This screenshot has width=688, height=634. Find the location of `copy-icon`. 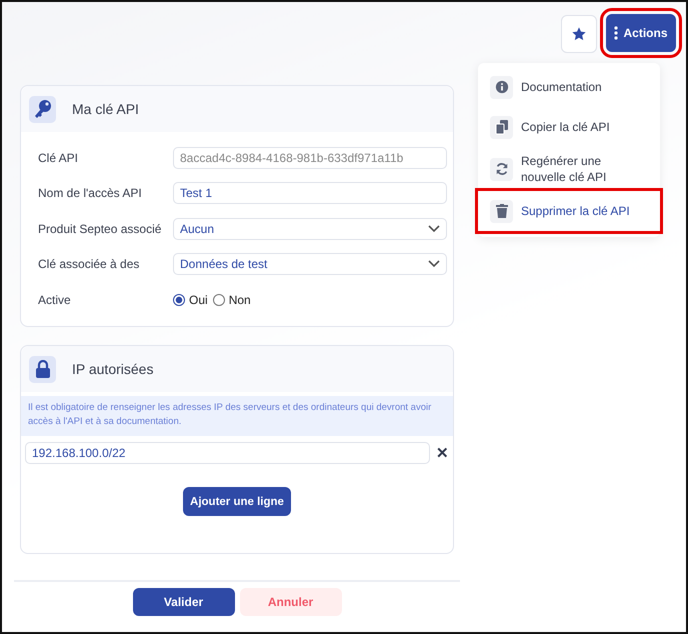

copy-icon is located at coordinates (501, 127).